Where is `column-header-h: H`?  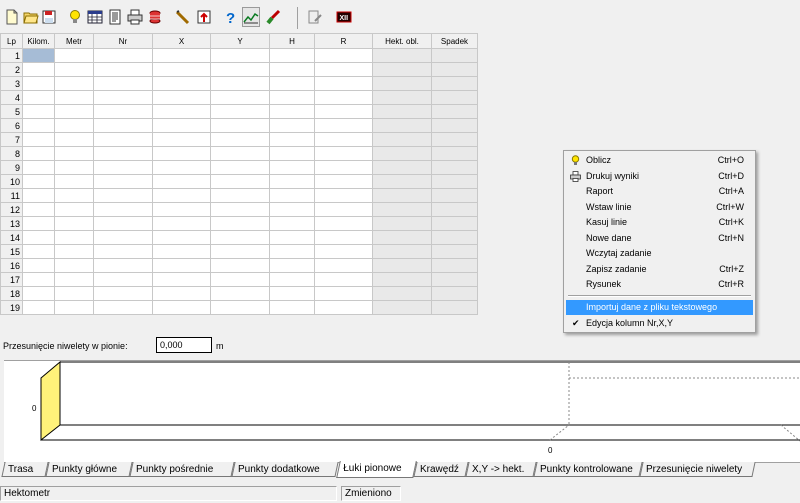 column-header-h: H is located at coordinates (292, 41).